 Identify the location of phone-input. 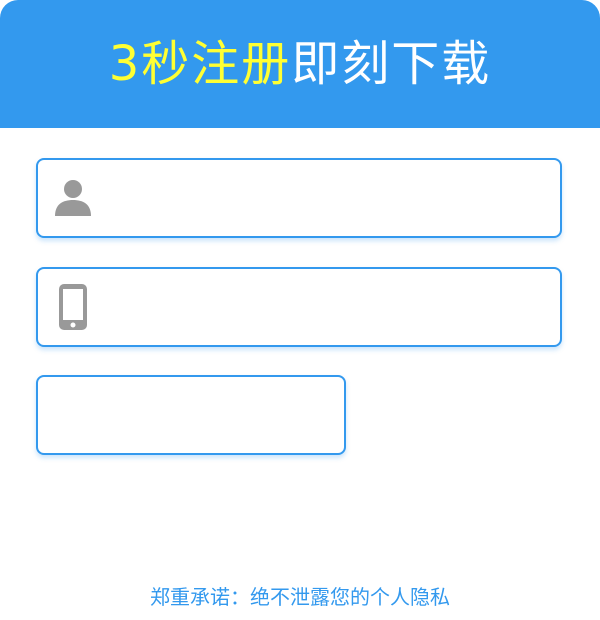
(334, 307).